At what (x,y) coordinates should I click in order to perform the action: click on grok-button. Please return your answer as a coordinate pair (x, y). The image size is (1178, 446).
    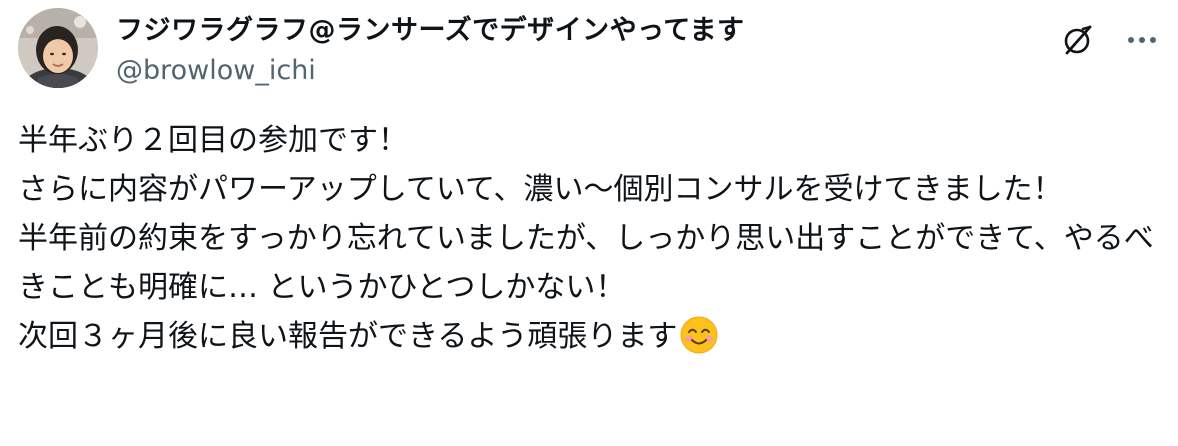
    Looking at the image, I should click on (1078, 40).